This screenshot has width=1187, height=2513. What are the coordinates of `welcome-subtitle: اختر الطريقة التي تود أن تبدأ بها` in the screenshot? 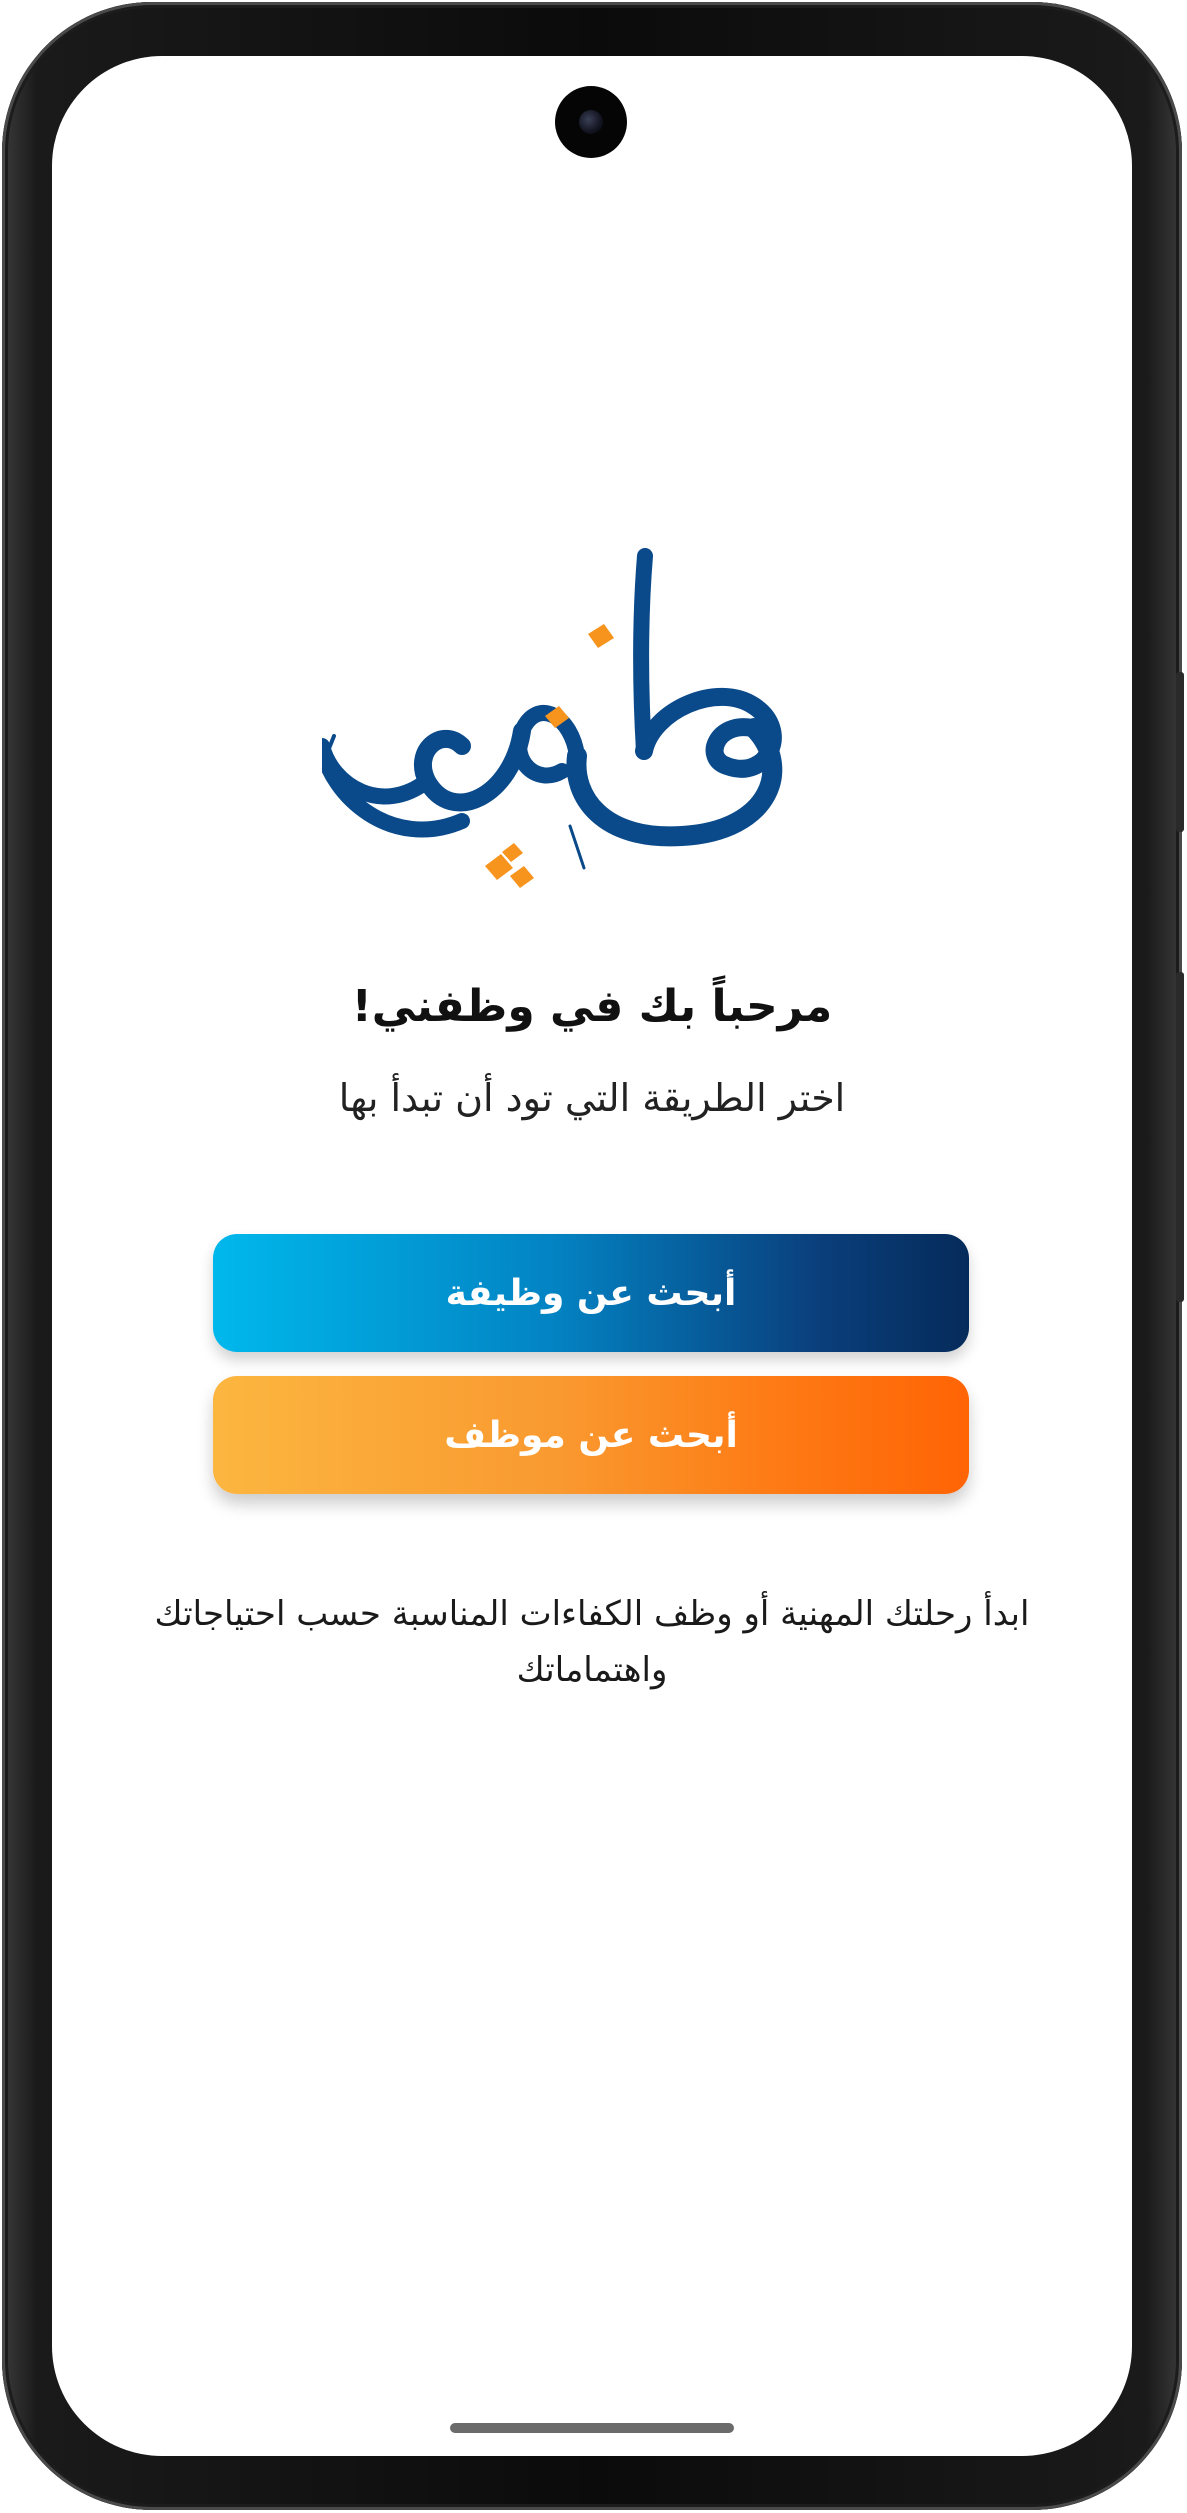 It's located at (592, 1098).